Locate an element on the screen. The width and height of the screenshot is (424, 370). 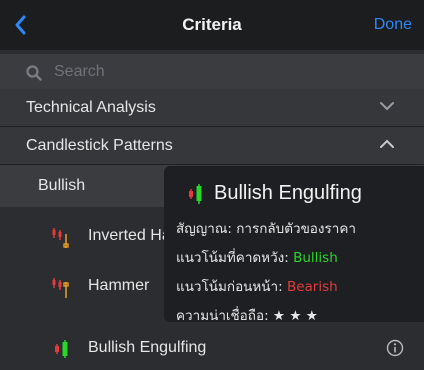
expected-label: แนวโน้มที่คาดหวัง: is located at coordinates (232, 258).